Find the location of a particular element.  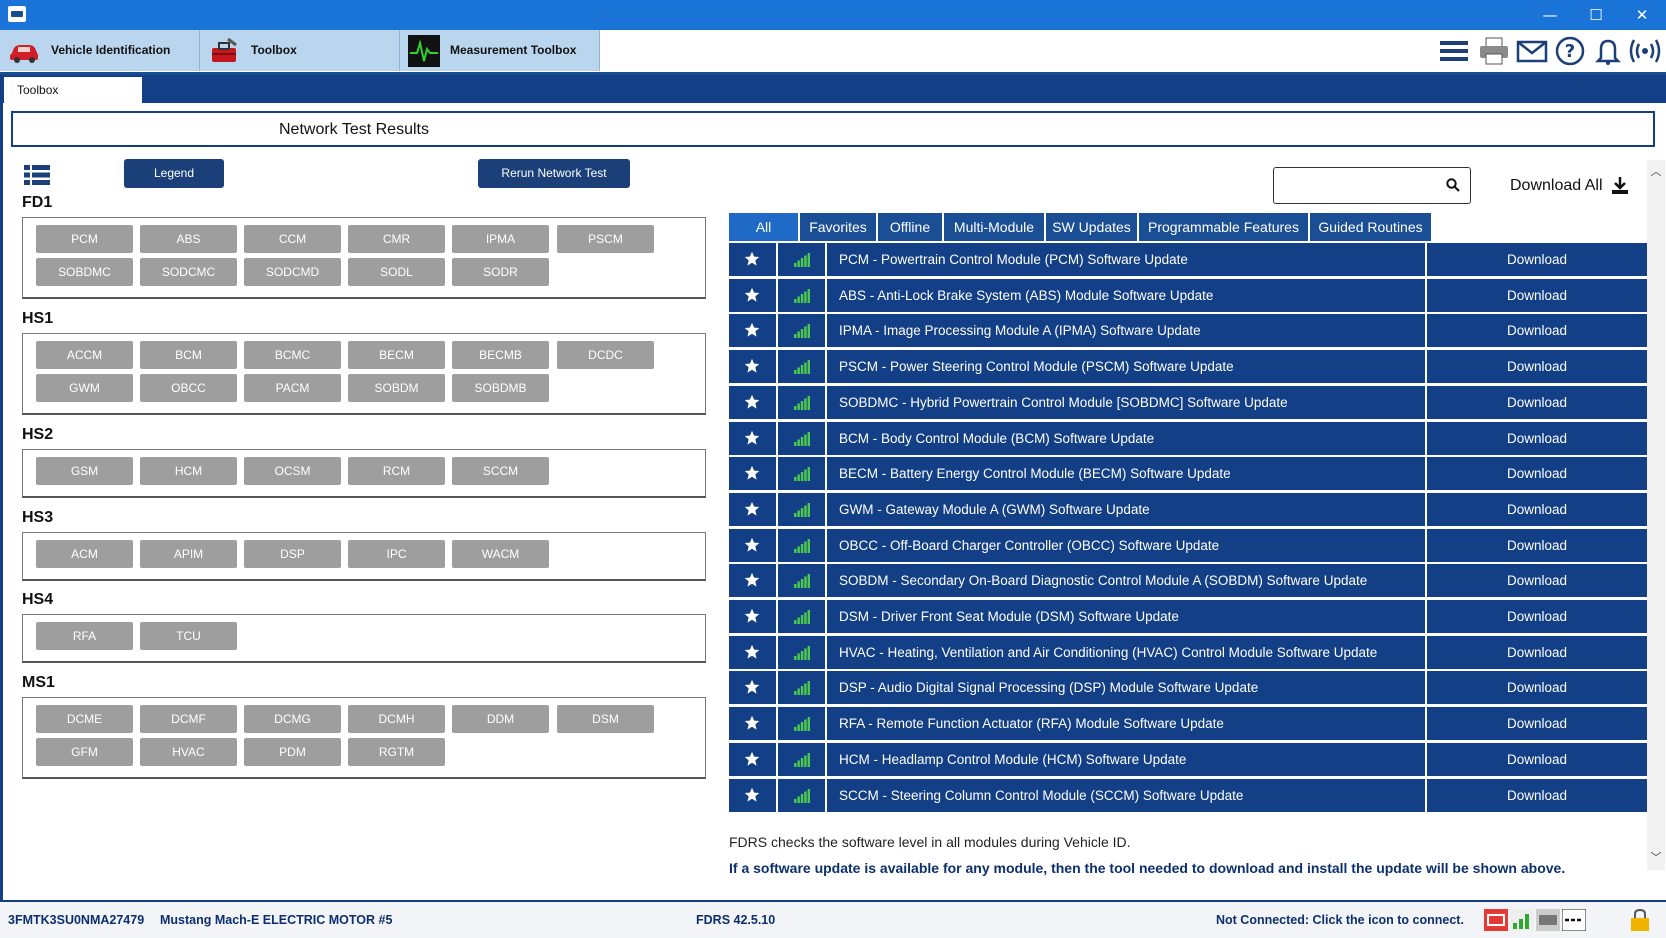

scroll-down-icon: ﹀ is located at coordinates (1656, 858).